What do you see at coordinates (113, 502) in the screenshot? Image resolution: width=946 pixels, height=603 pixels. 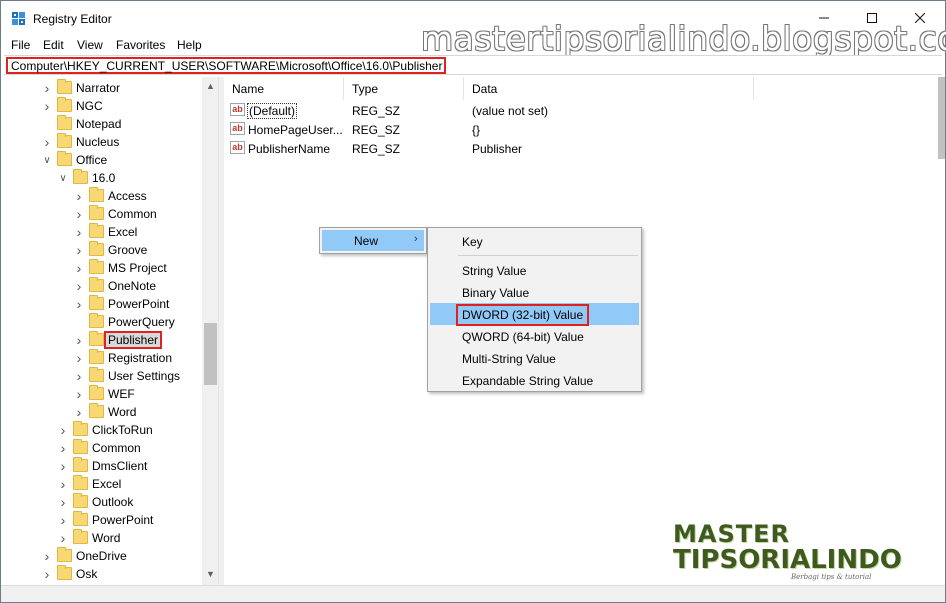 I see `tree-item-label: Outlook` at bounding box center [113, 502].